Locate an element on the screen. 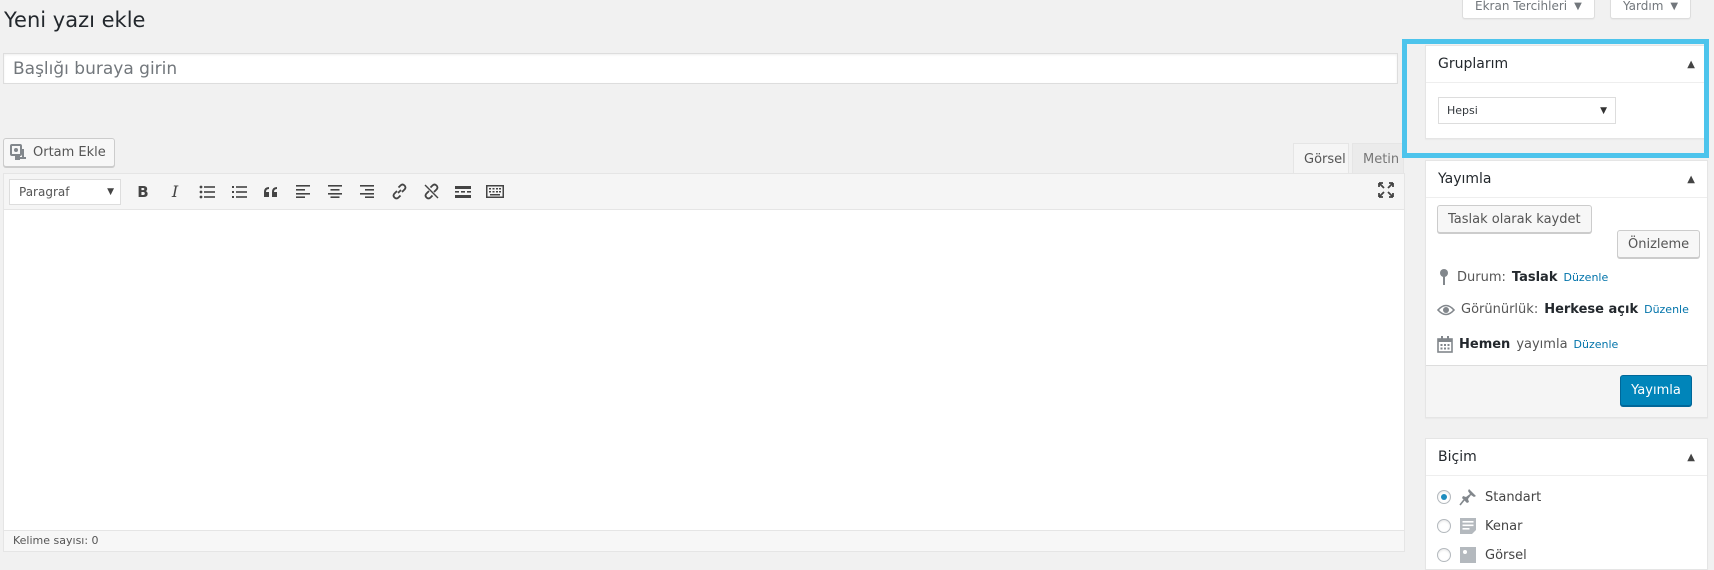 Image resolution: width=1714 pixels, height=570 pixels. align-right-icon is located at coordinates (367, 191).